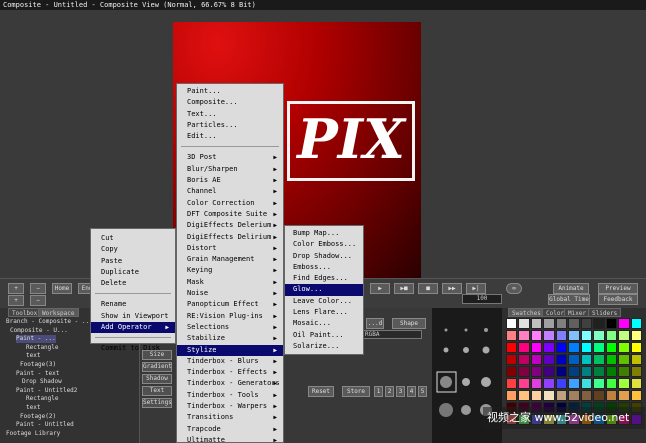 This screenshot has width=646, height=443. Describe the element at coordinates (230, 169) in the screenshot. I see `operator-menu-item: Blur/Sharpen ▶` at that location.